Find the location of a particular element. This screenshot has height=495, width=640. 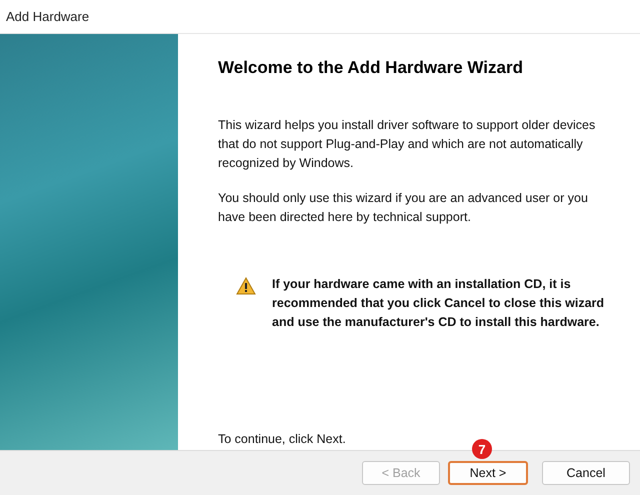

intro-paragraph: This wizard helps you install driver software to support older devices that do not support Plug-and-Play and which are not automatically recognized by Windows. is located at coordinates (407, 144).